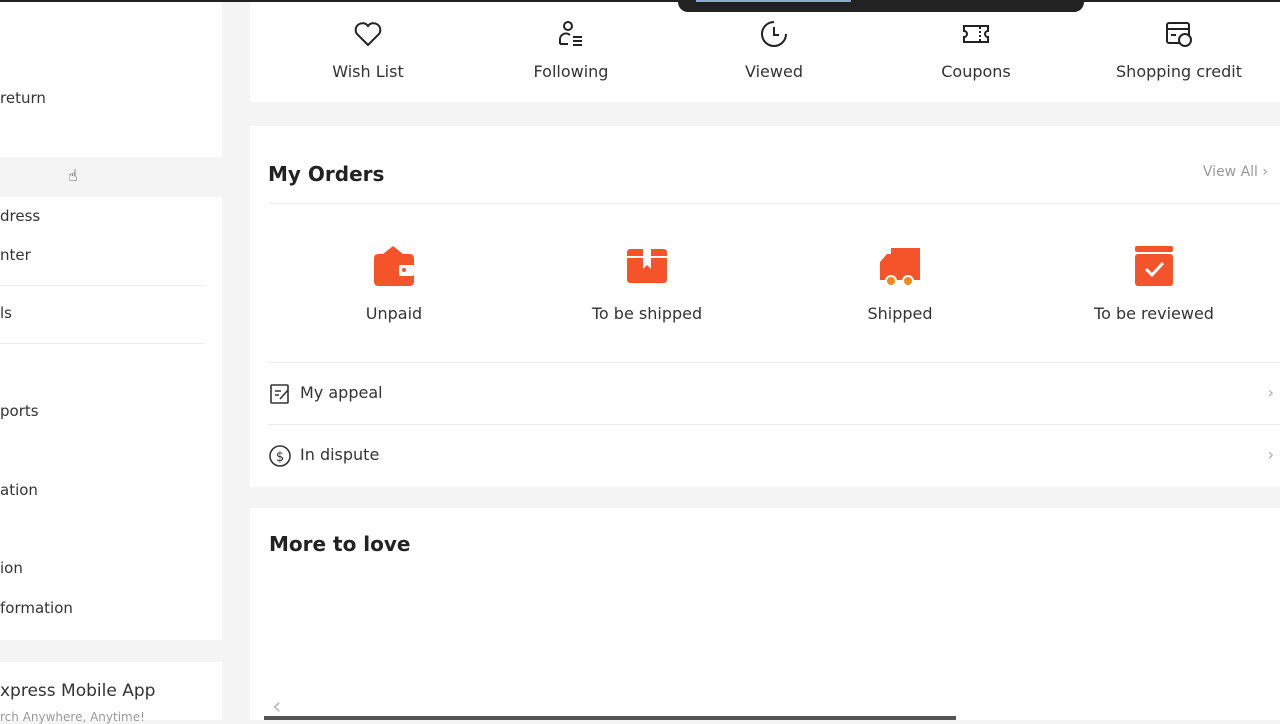 The height and width of the screenshot is (724, 1280). I want to click on sidebar-item: ion, so click(11, 568).